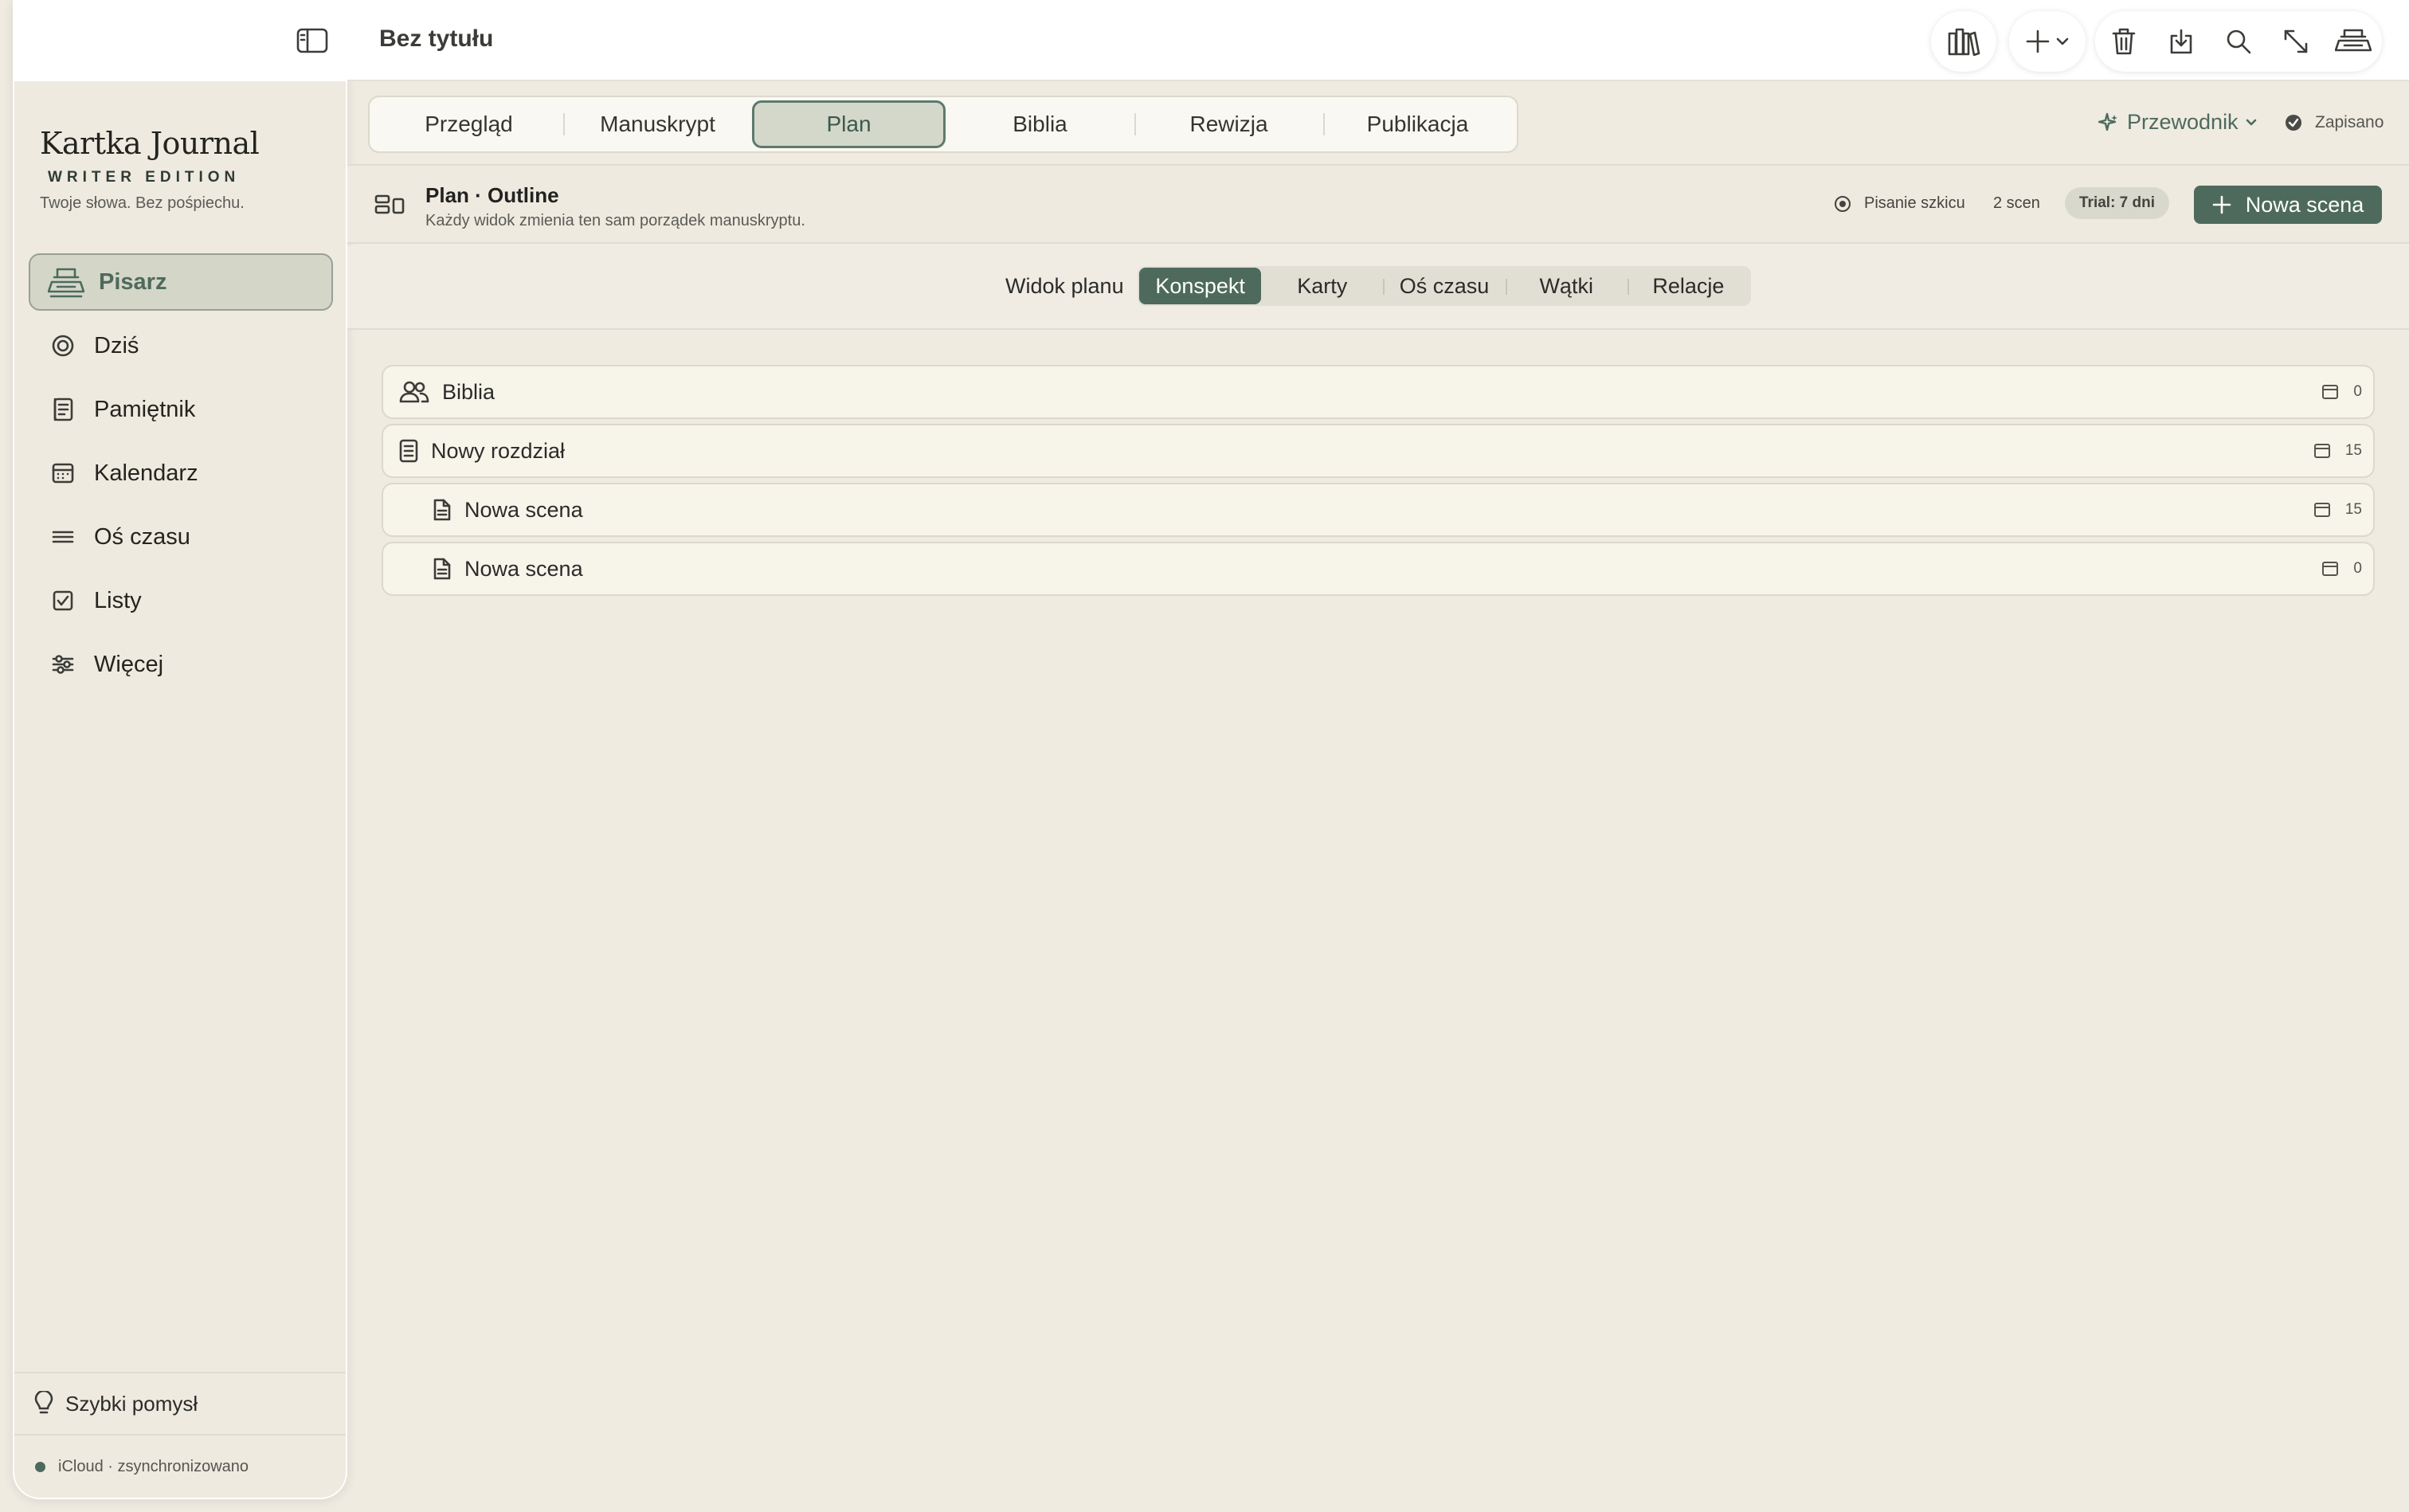 The image size is (2409, 1512). What do you see at coordinates (1040, 124) in the screenshot?
I see `tab-biblia: Biblia` at bounding box center [1040, 124].